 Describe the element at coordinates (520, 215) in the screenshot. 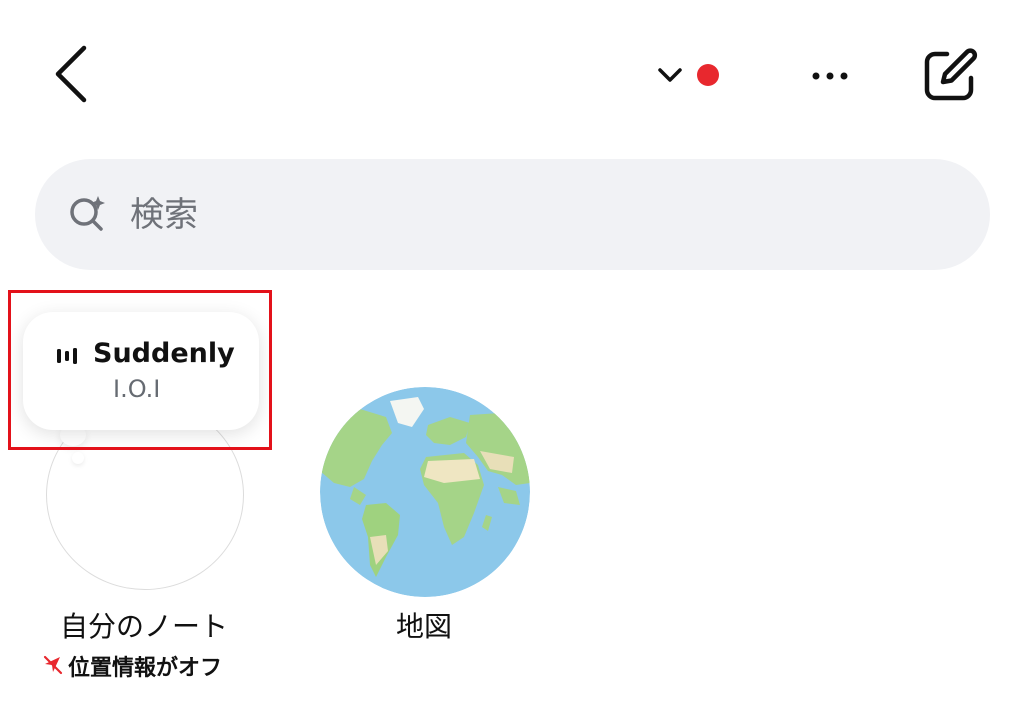

I see `search-input` at that location.